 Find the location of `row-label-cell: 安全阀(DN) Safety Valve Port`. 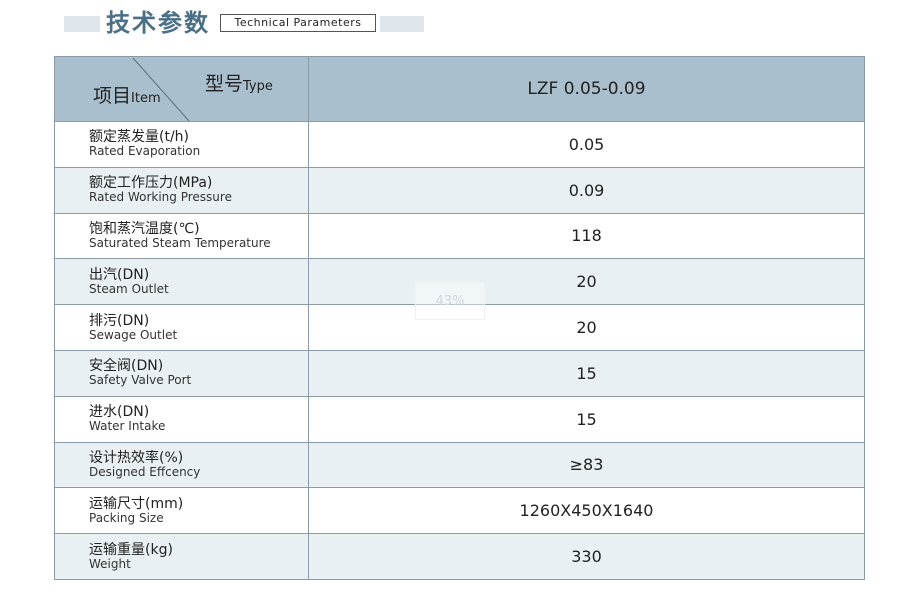

row-label-cell: 安全阀(DN) Safety Valve Port is located at coordinates (181, 373).